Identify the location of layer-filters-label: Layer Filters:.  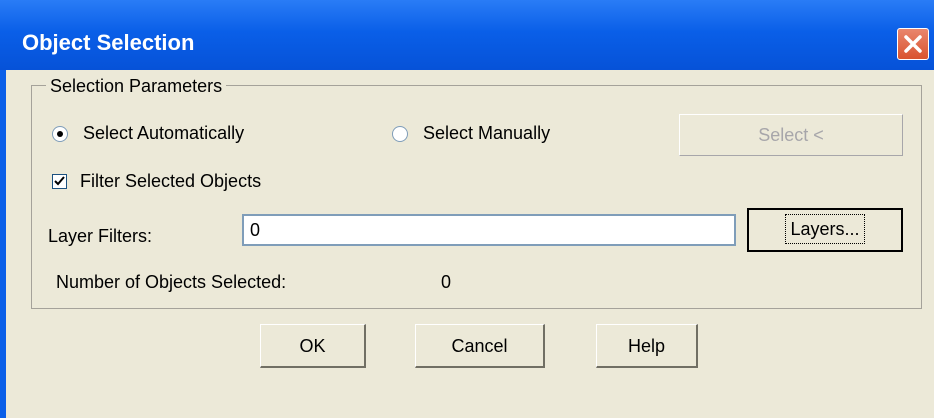
(100, 236).